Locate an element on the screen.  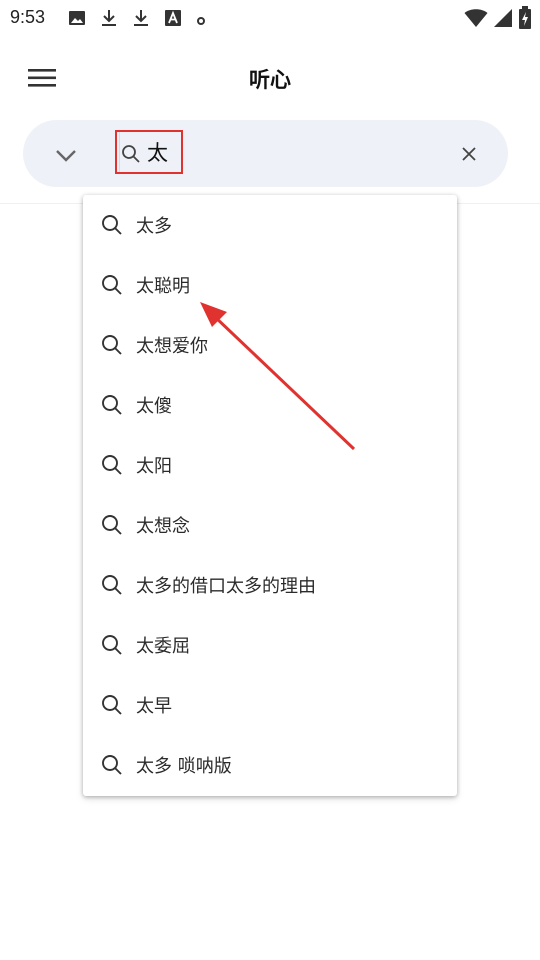
suggestion-label: 太多 唢呐版 is located at coordinates (184, 766).